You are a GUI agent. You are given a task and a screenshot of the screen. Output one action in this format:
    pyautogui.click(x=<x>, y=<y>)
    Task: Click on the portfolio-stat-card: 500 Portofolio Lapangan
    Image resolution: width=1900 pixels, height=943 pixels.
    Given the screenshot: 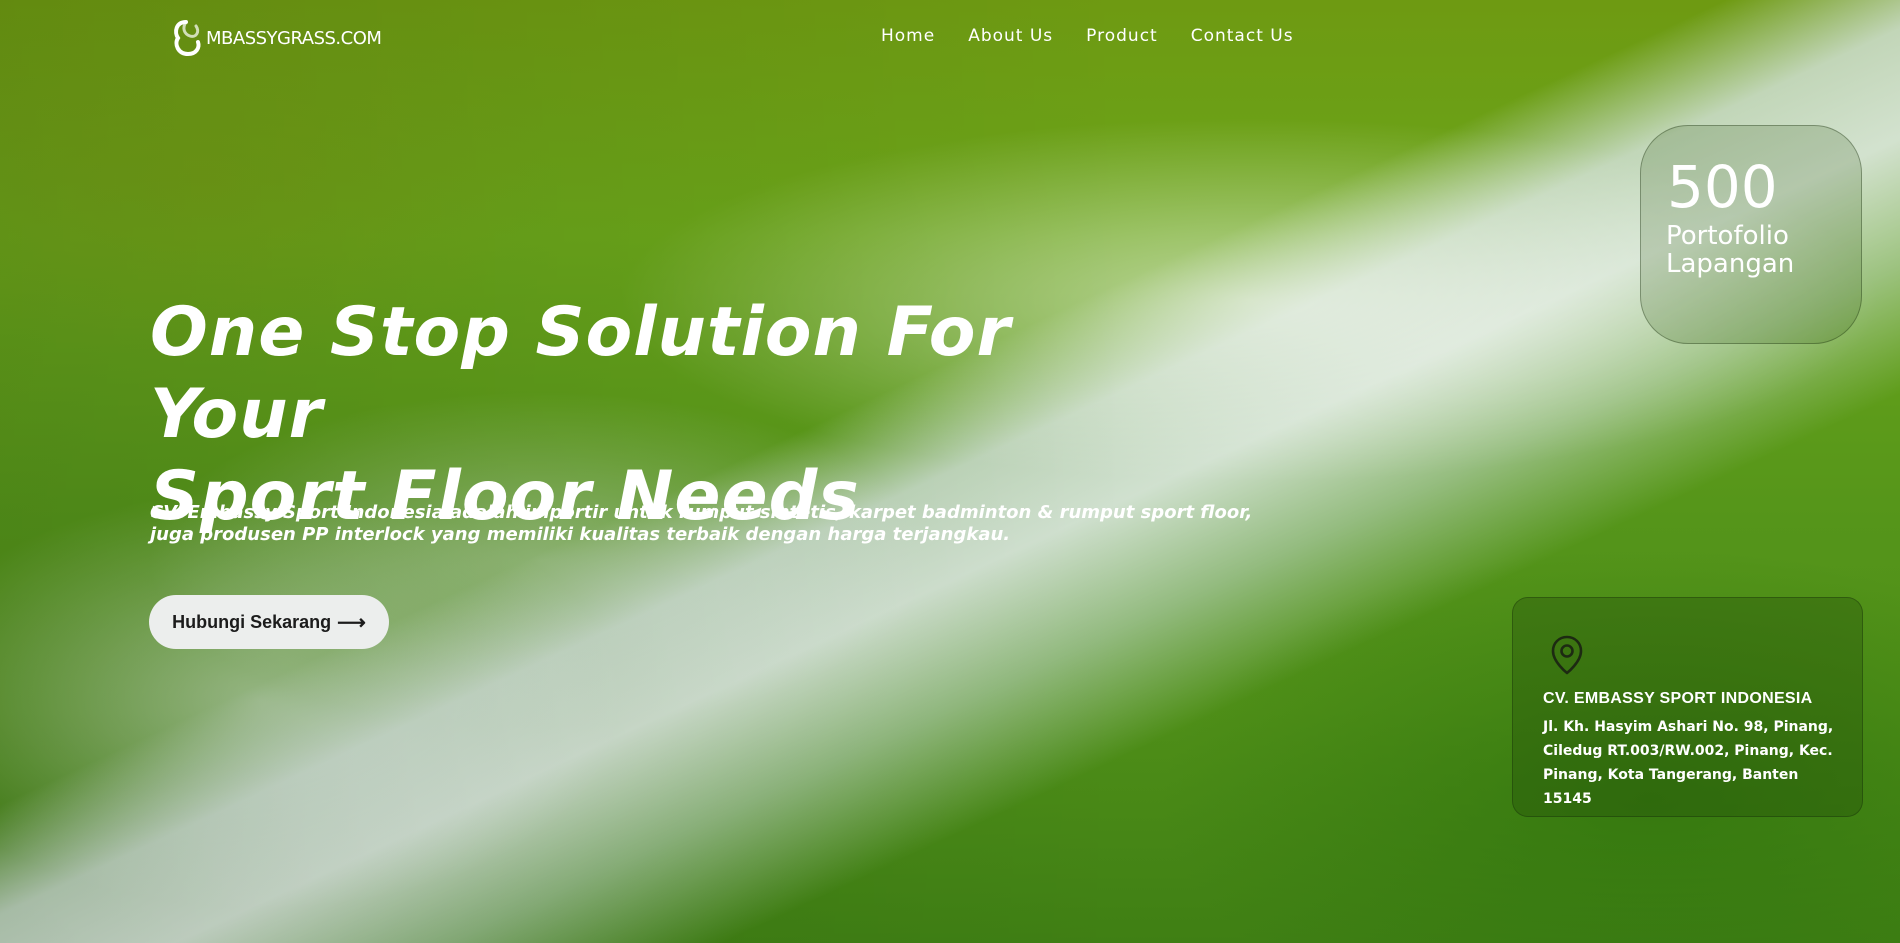 What is the action you would take?
    pyautogui.click(x=1751, y=234)
    